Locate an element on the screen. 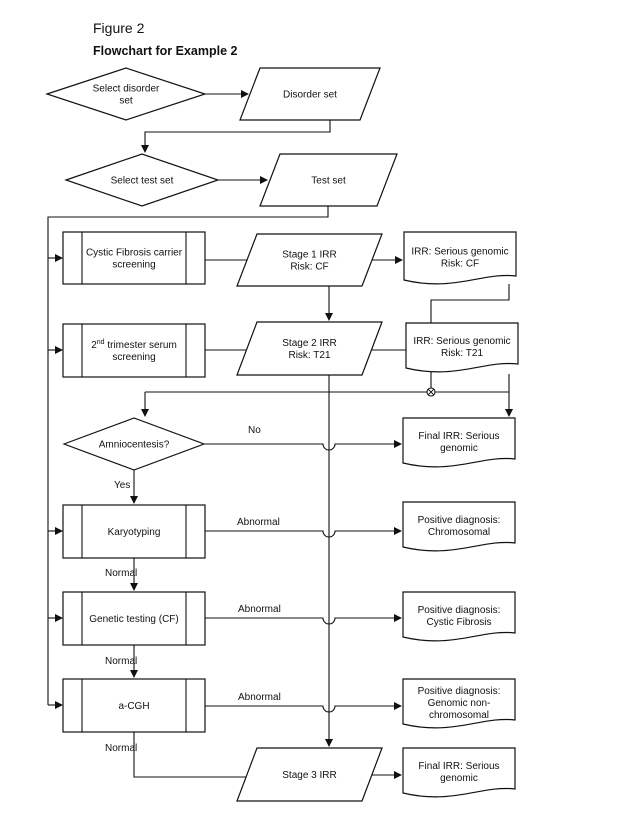 The height and width of the screenshot is (825, 640). node-disorder-set: Disorder set is located at coordinates (310, 94).